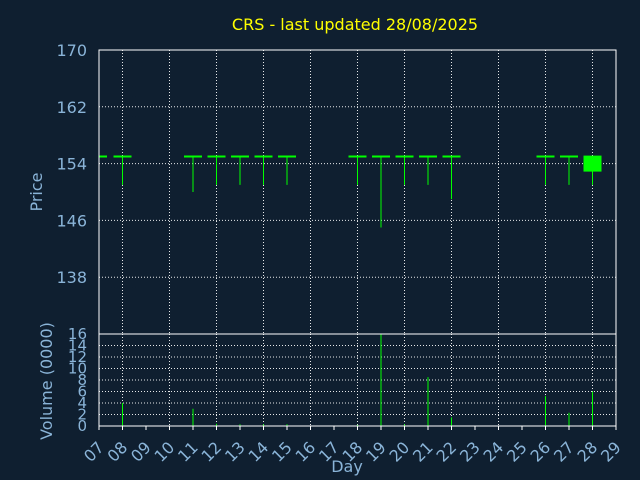  What do you see at coordinates (71, 107) in the screenshot?
I see `price-tick-label: 162` at bounding box center [71, 107].